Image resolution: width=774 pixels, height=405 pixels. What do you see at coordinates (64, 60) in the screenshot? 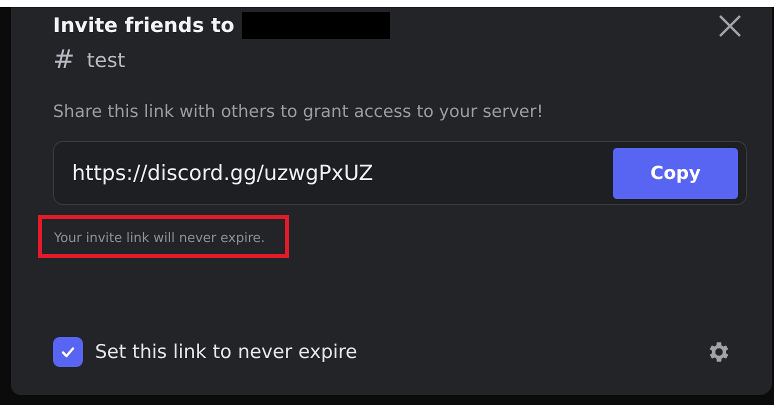
I see `channel-hash: #` at bounding box center [64, 60].